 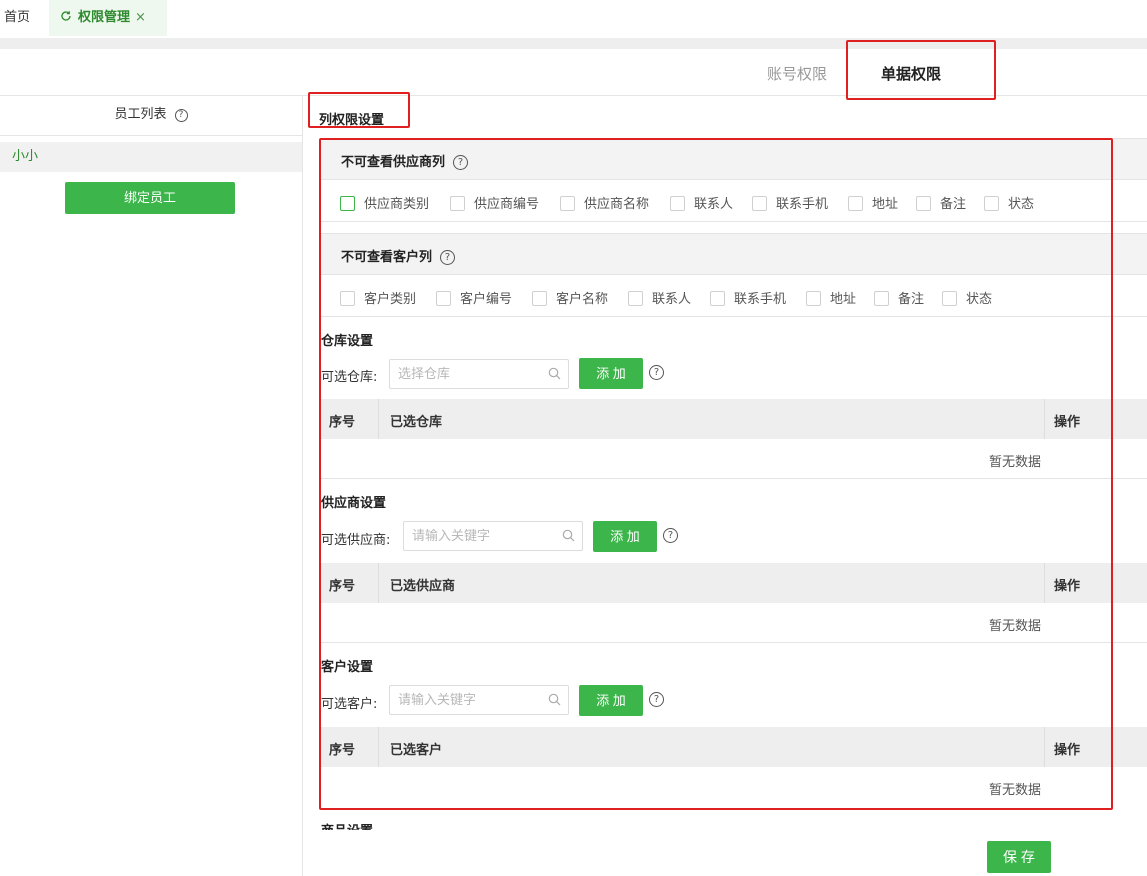 I want to click on highlight-box-subtab, so click(x=921, y=70).